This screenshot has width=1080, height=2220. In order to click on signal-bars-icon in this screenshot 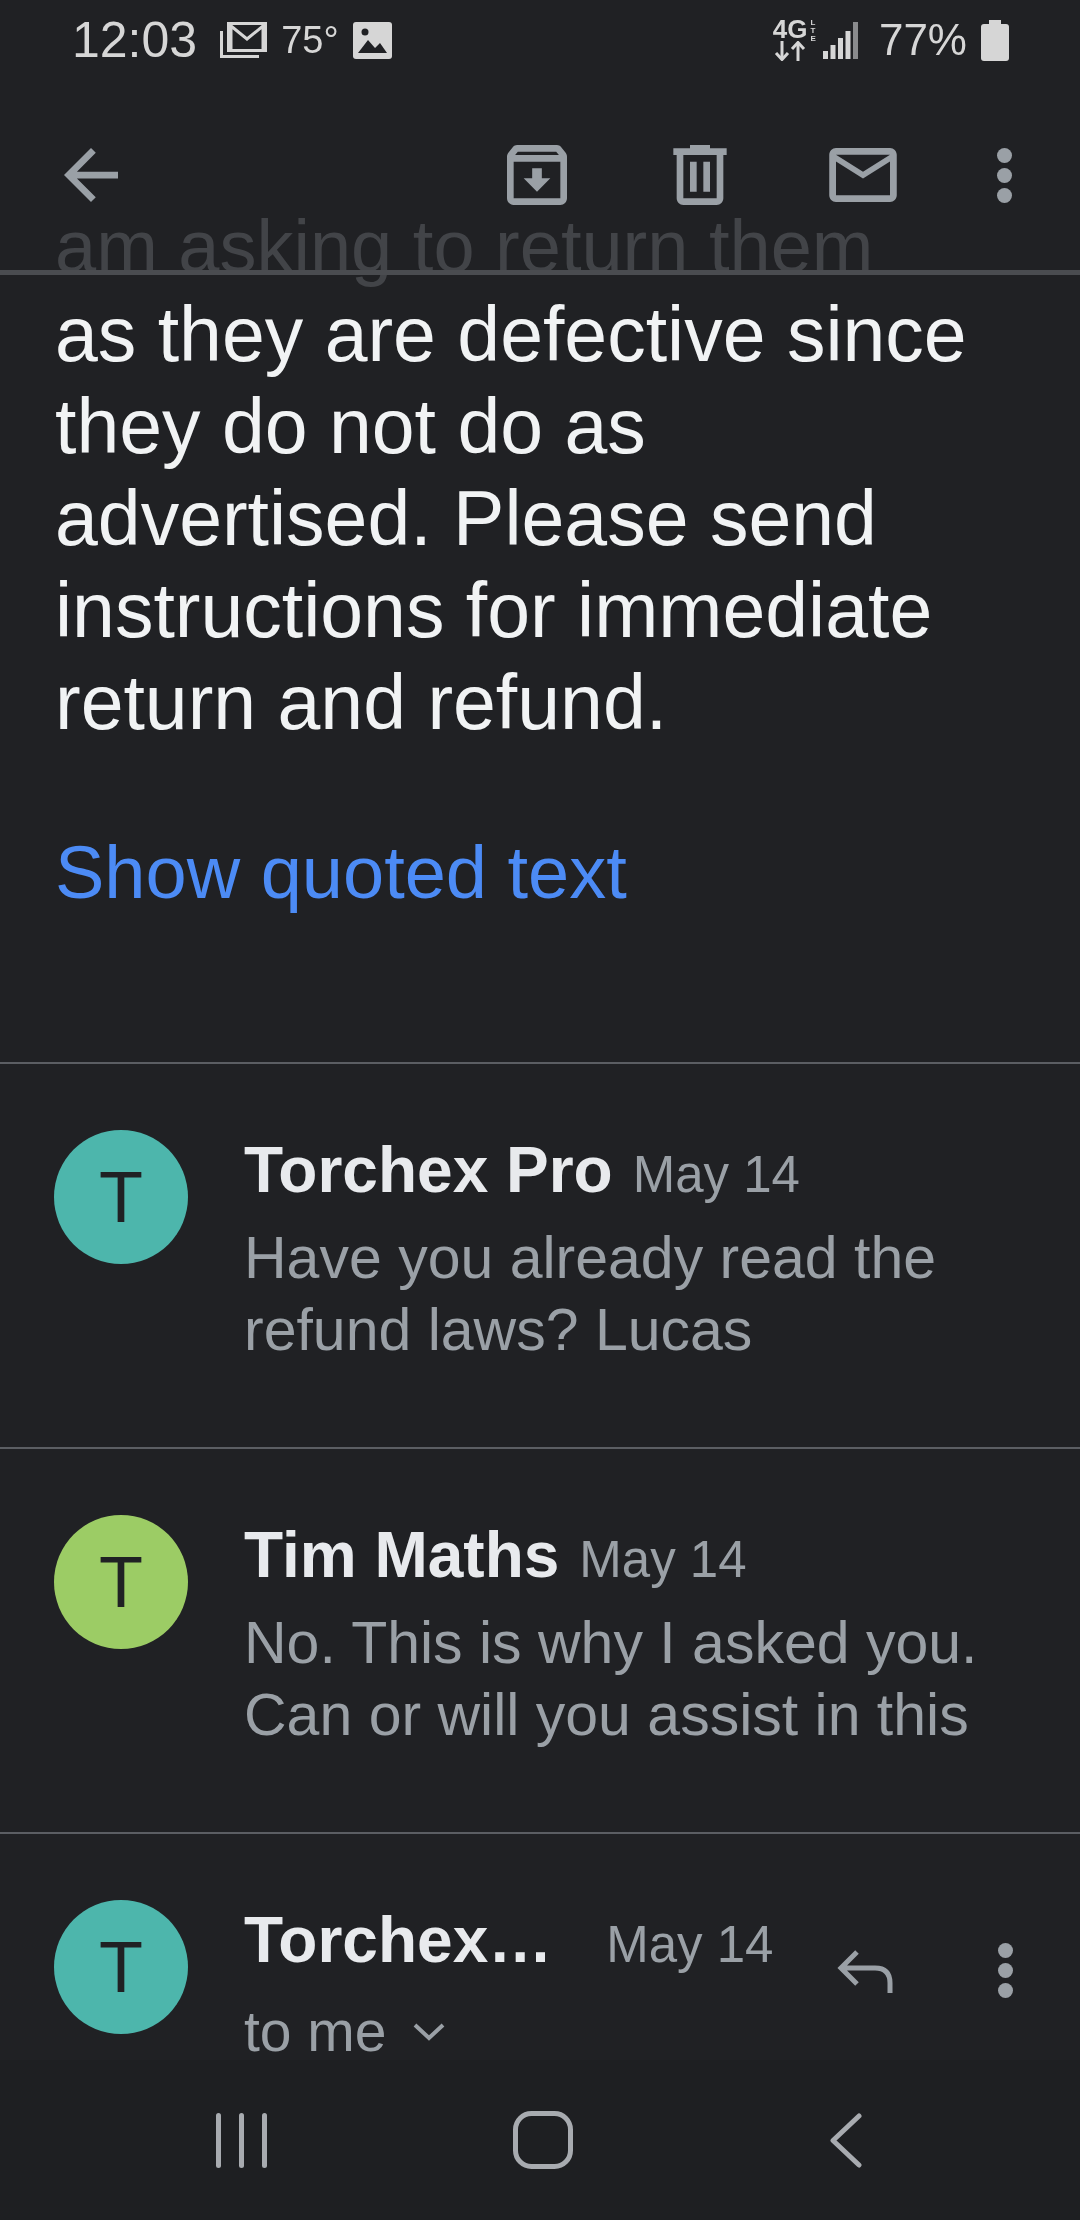, I will do `click(840, 40)`.